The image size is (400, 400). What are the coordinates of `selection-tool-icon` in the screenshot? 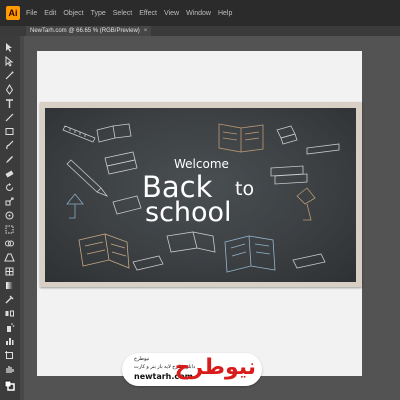 It's located at (9, 47).